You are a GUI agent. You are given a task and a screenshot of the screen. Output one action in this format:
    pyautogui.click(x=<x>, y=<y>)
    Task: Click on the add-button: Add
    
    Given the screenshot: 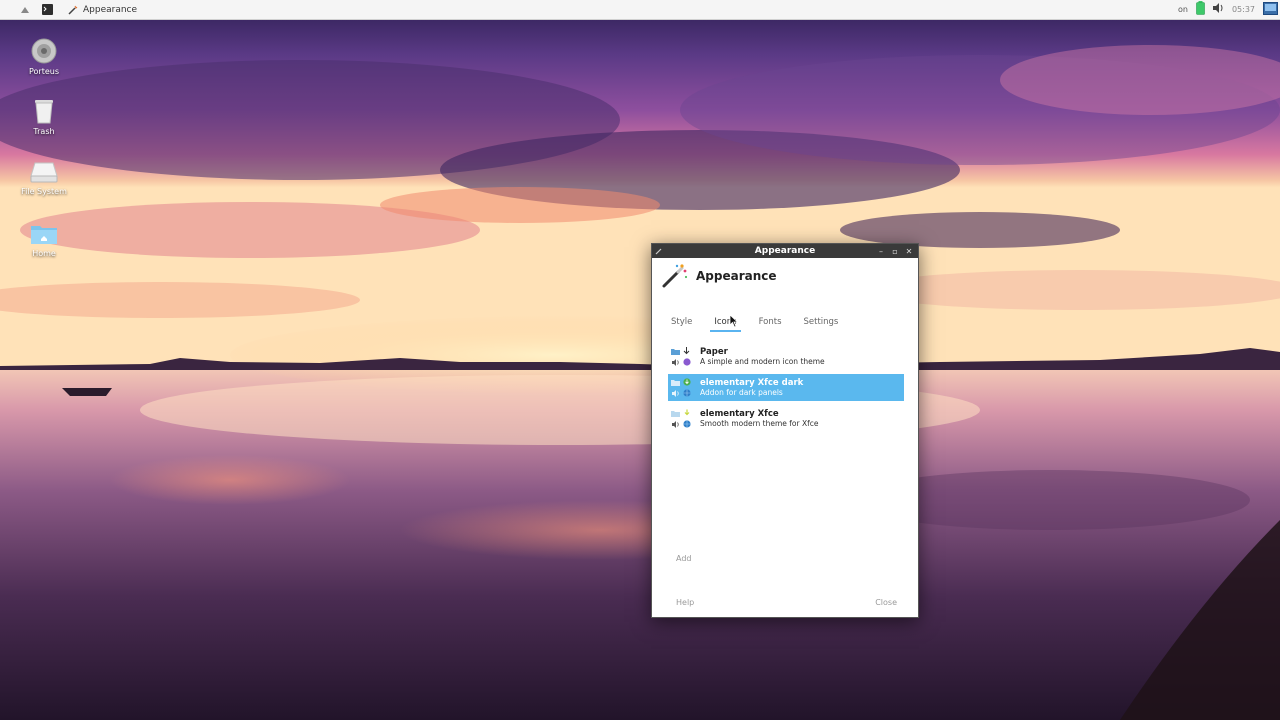 What is the action you would take?
    pyautogui.click(x=684, y=558)
    